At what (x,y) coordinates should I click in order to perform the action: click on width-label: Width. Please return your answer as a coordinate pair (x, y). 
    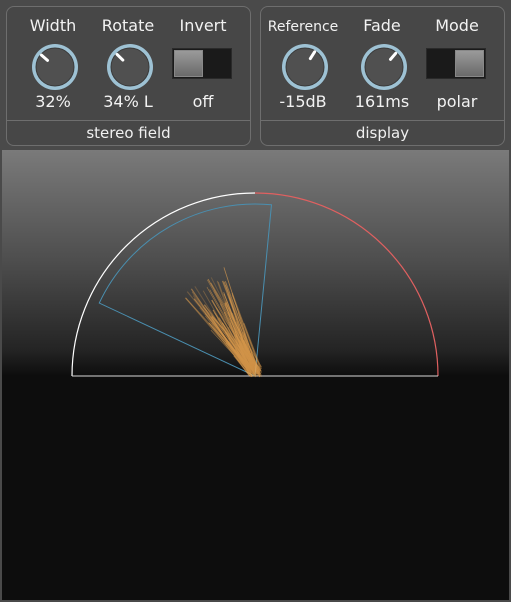
    Looking at the image, I should click on (53, 25).